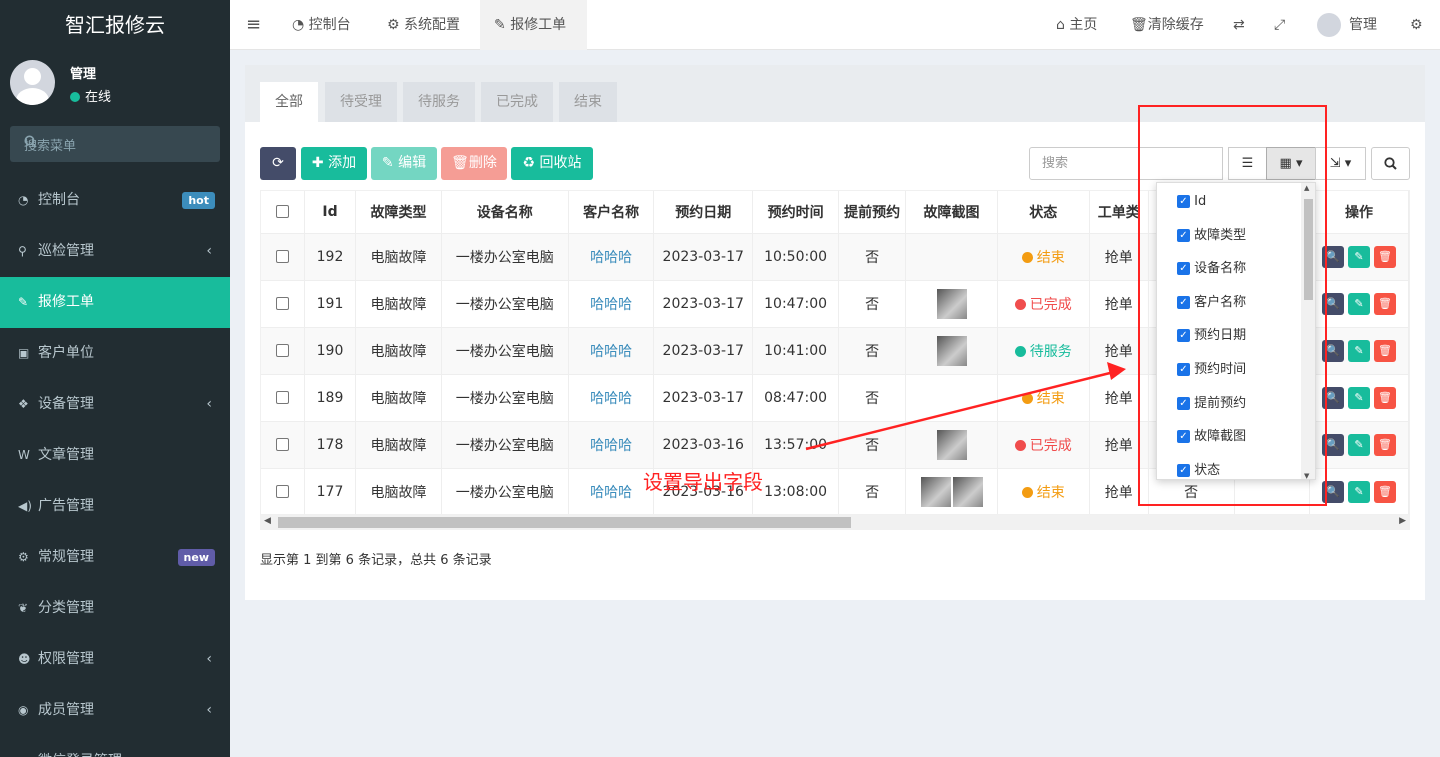 This screenshot has width=1440, height=757. I want to click on annotation-text: 设置导出字段, so click(703, 482).